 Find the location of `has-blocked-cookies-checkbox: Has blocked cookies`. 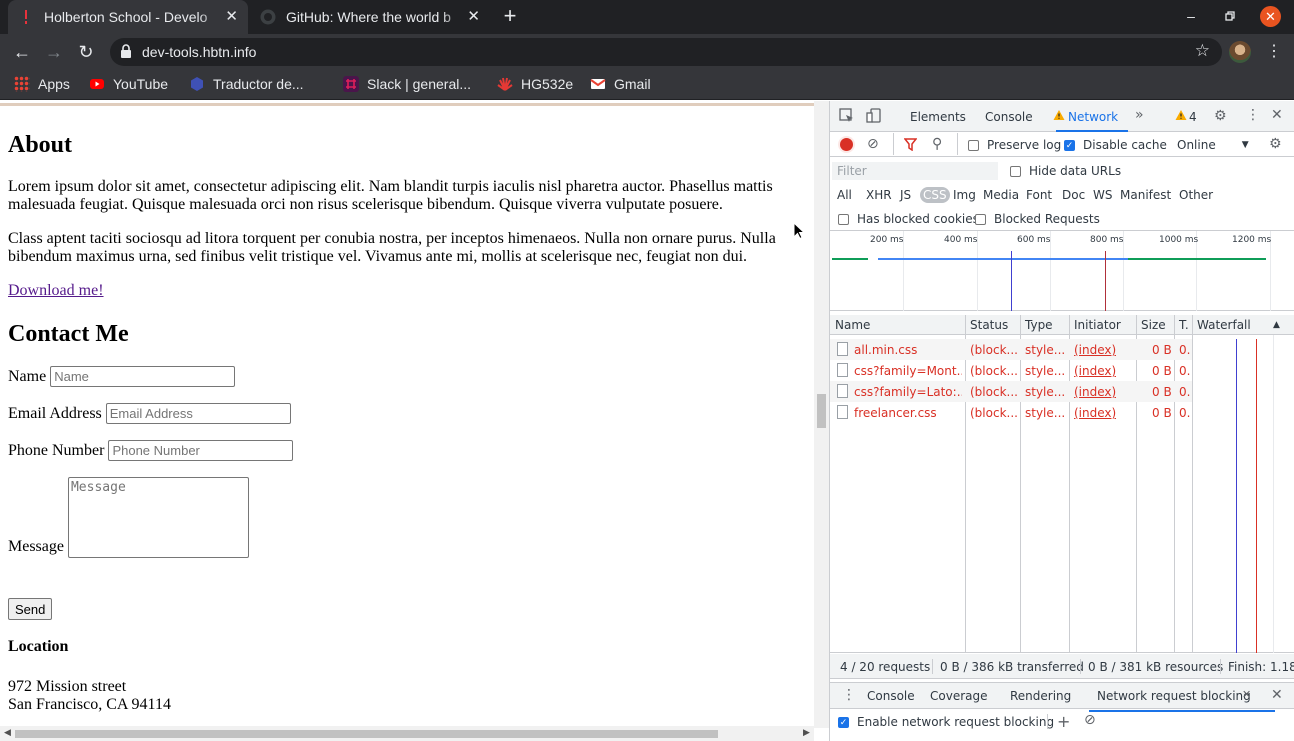

has-blocked-cookies-checkbox: Has blocked cookies is located at coordinates (908, 219).